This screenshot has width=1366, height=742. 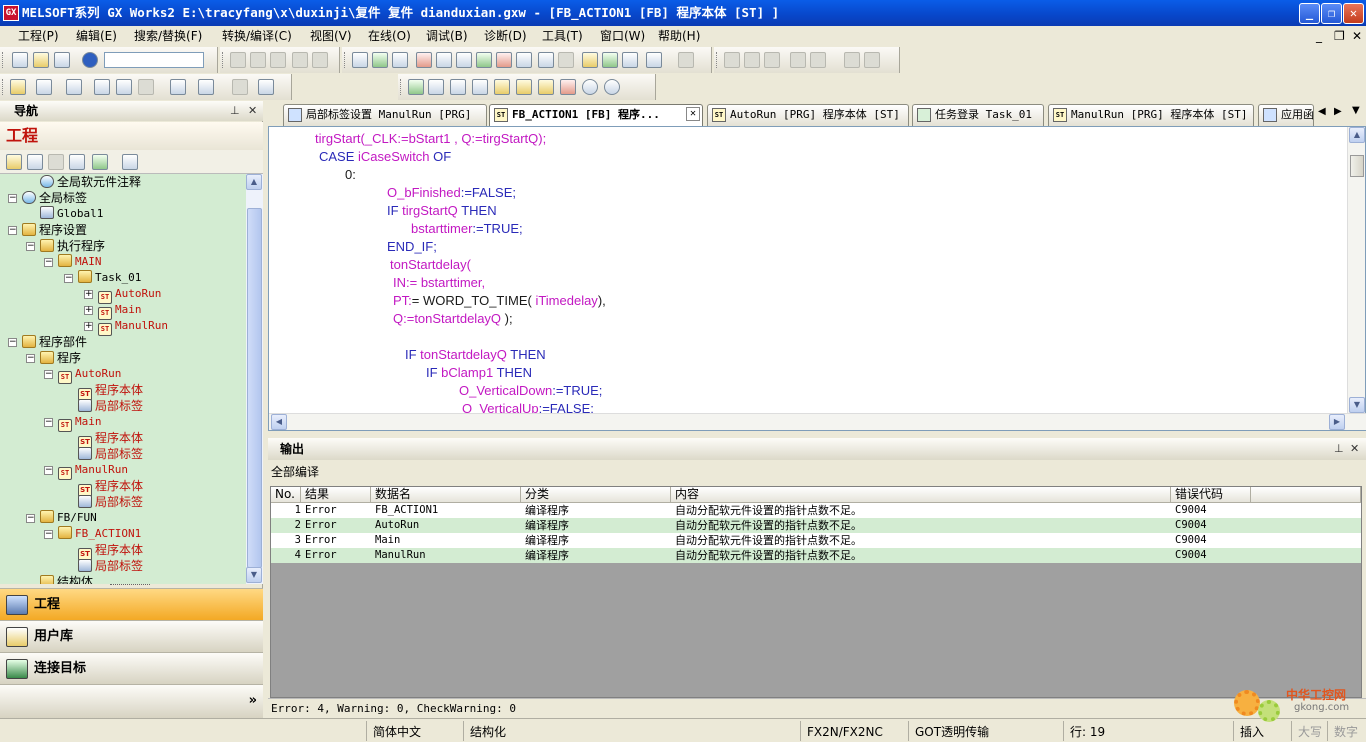 What do you see at coordinates (109, 278) in the screenshot?
I see `tree-node: Task_01` at bounding box center [109, 278].